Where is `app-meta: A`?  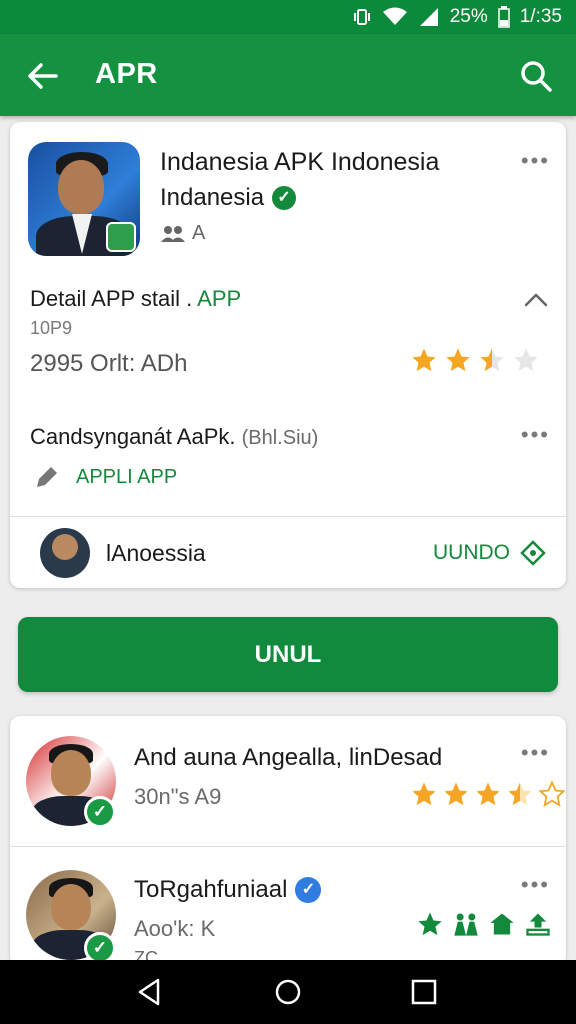
app-meta: A is located at coordinates (182, 233).